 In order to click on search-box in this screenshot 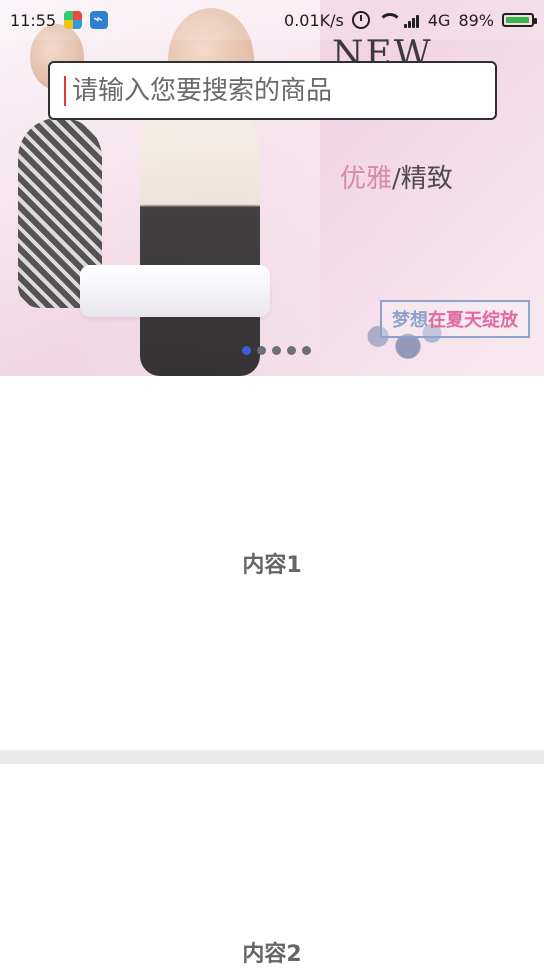, I will do `click(272, 90)`.